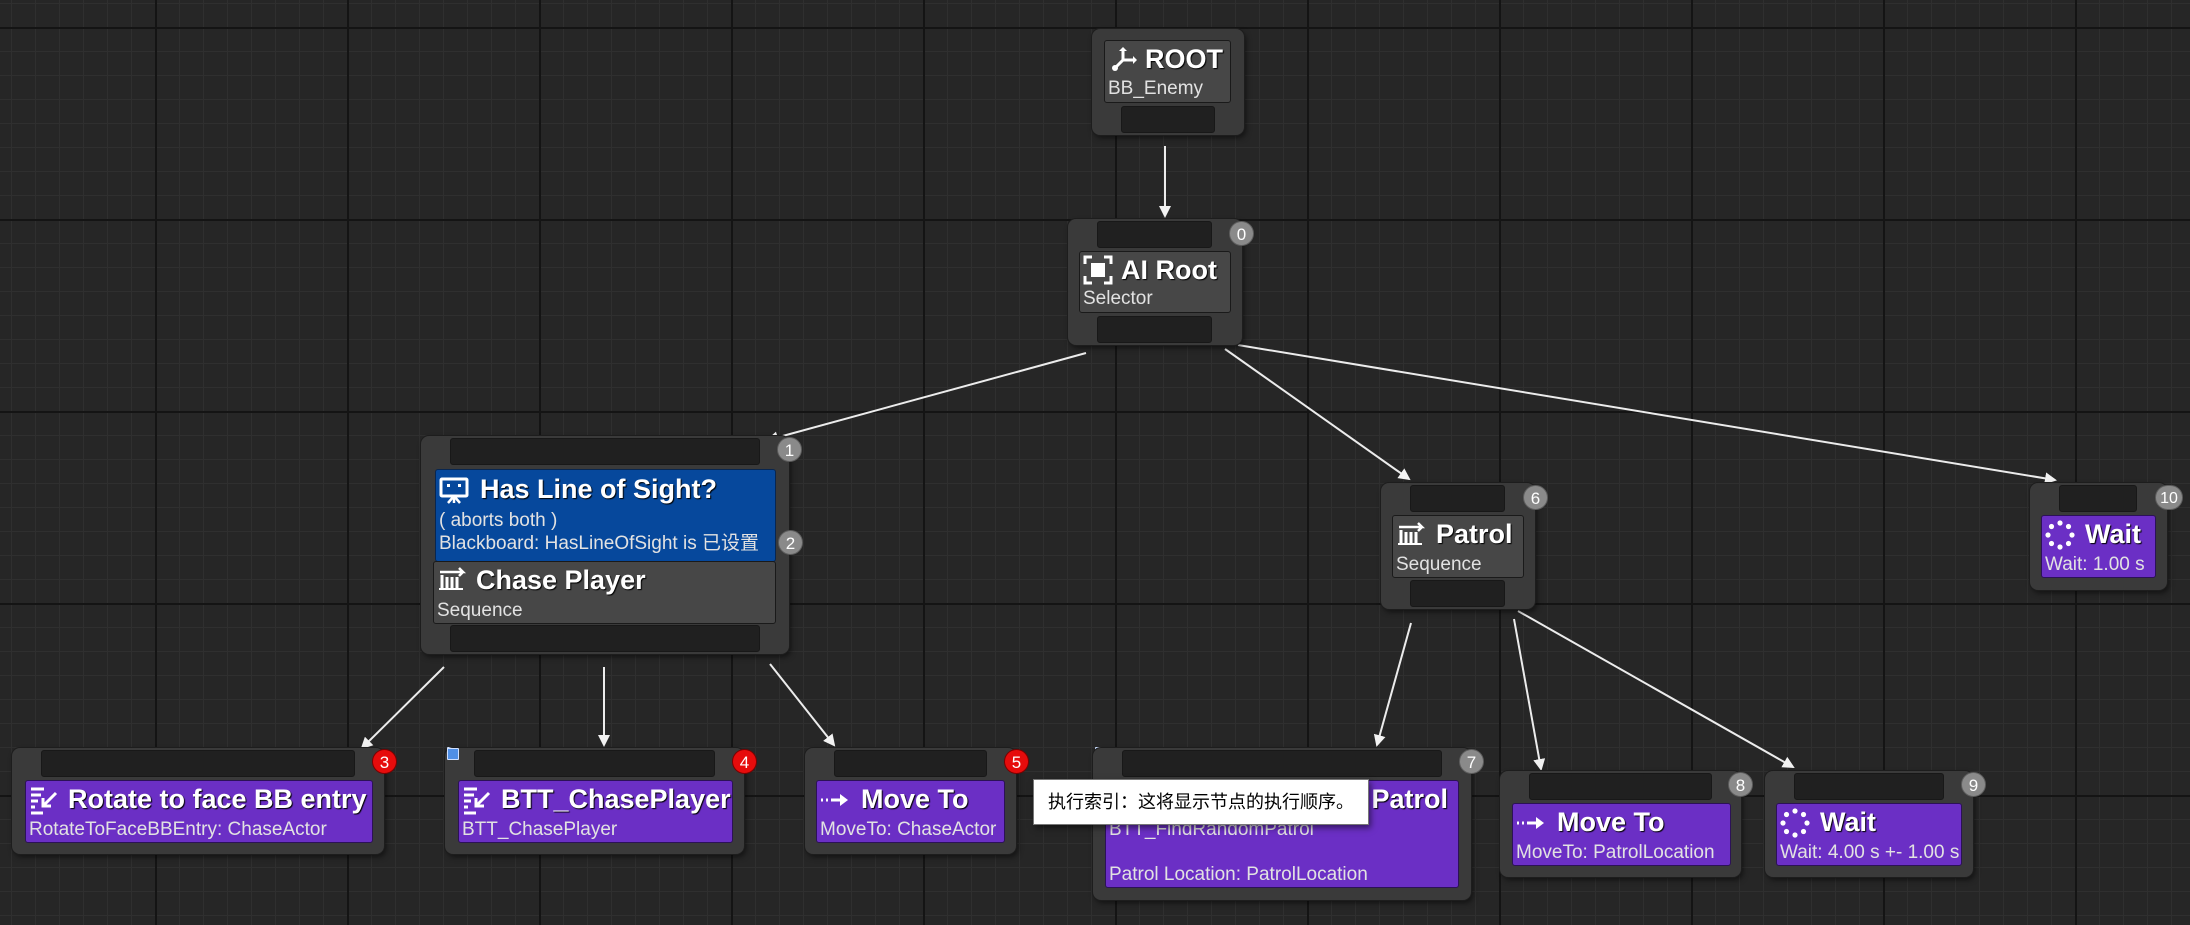  I want to click on chase-player-output-pin, so click(605, 638).